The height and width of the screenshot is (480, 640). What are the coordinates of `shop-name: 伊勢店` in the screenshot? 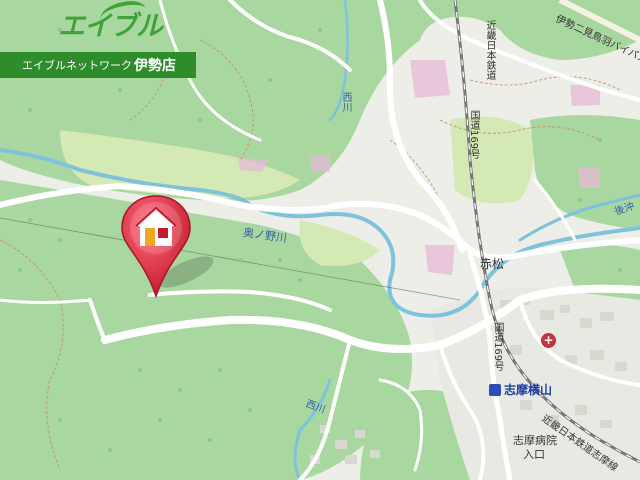 It's located at (155, 66).